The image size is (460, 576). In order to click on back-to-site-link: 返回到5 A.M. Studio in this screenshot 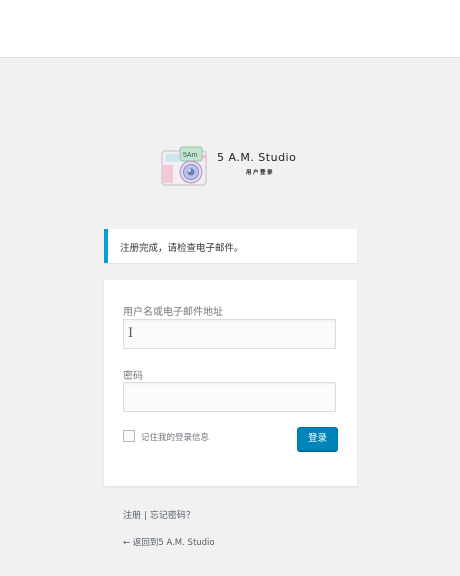, I will do `click(174, 543)`.